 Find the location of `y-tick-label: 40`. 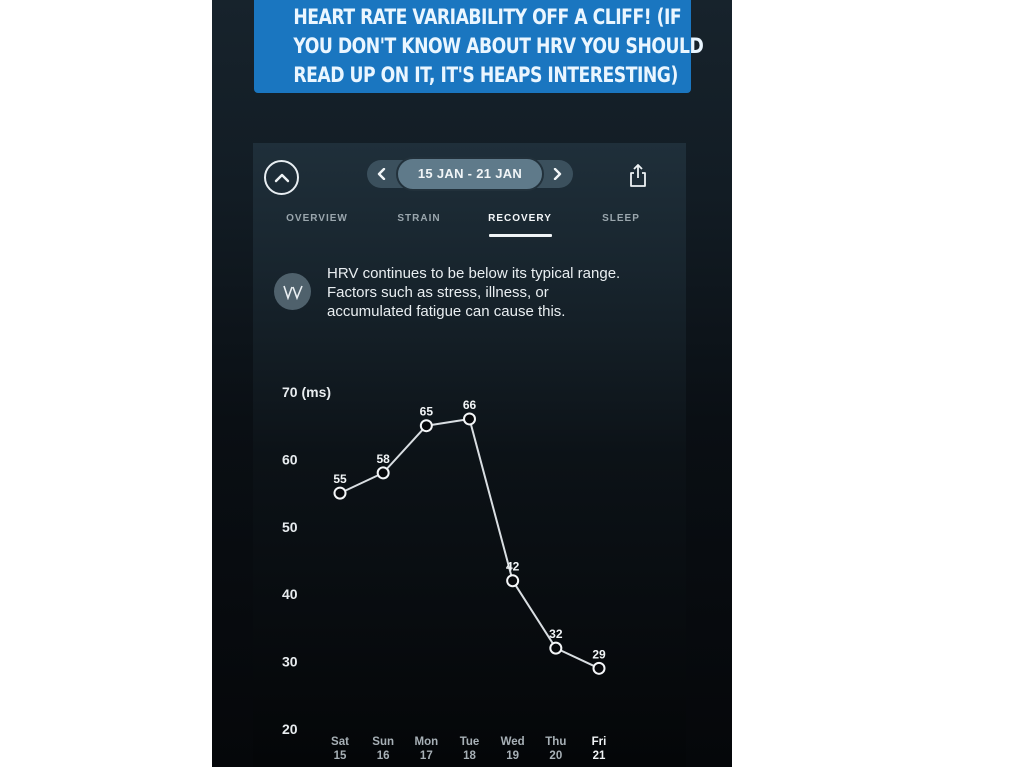

y-tick-label: 40 is located at coordinates (290, 594).